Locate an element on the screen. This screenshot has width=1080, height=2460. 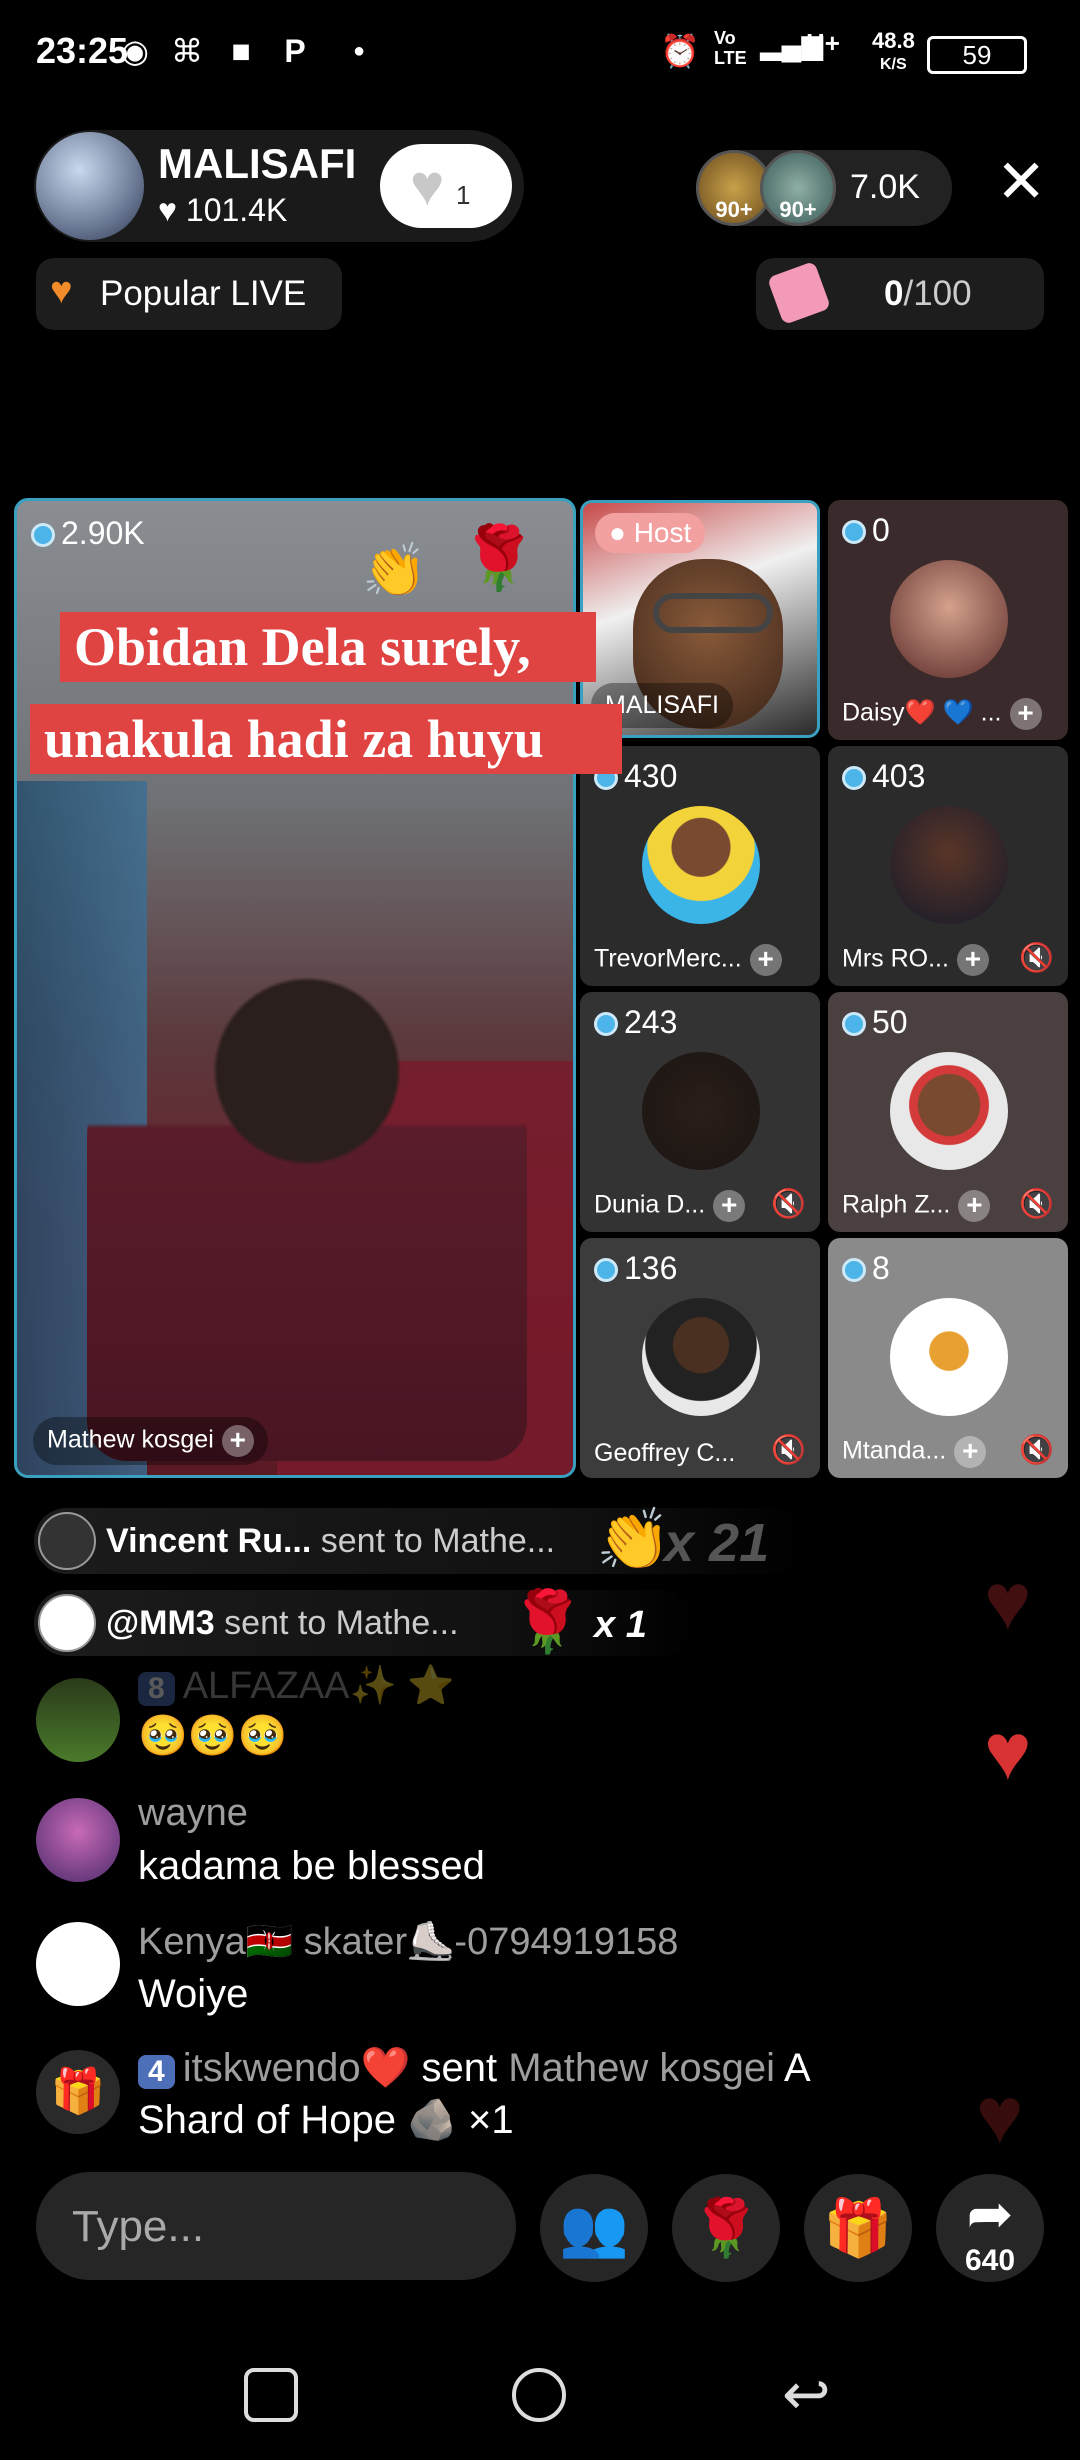
caption-line-1: Obidan Dela surely, is located at coordinates (328, 647).